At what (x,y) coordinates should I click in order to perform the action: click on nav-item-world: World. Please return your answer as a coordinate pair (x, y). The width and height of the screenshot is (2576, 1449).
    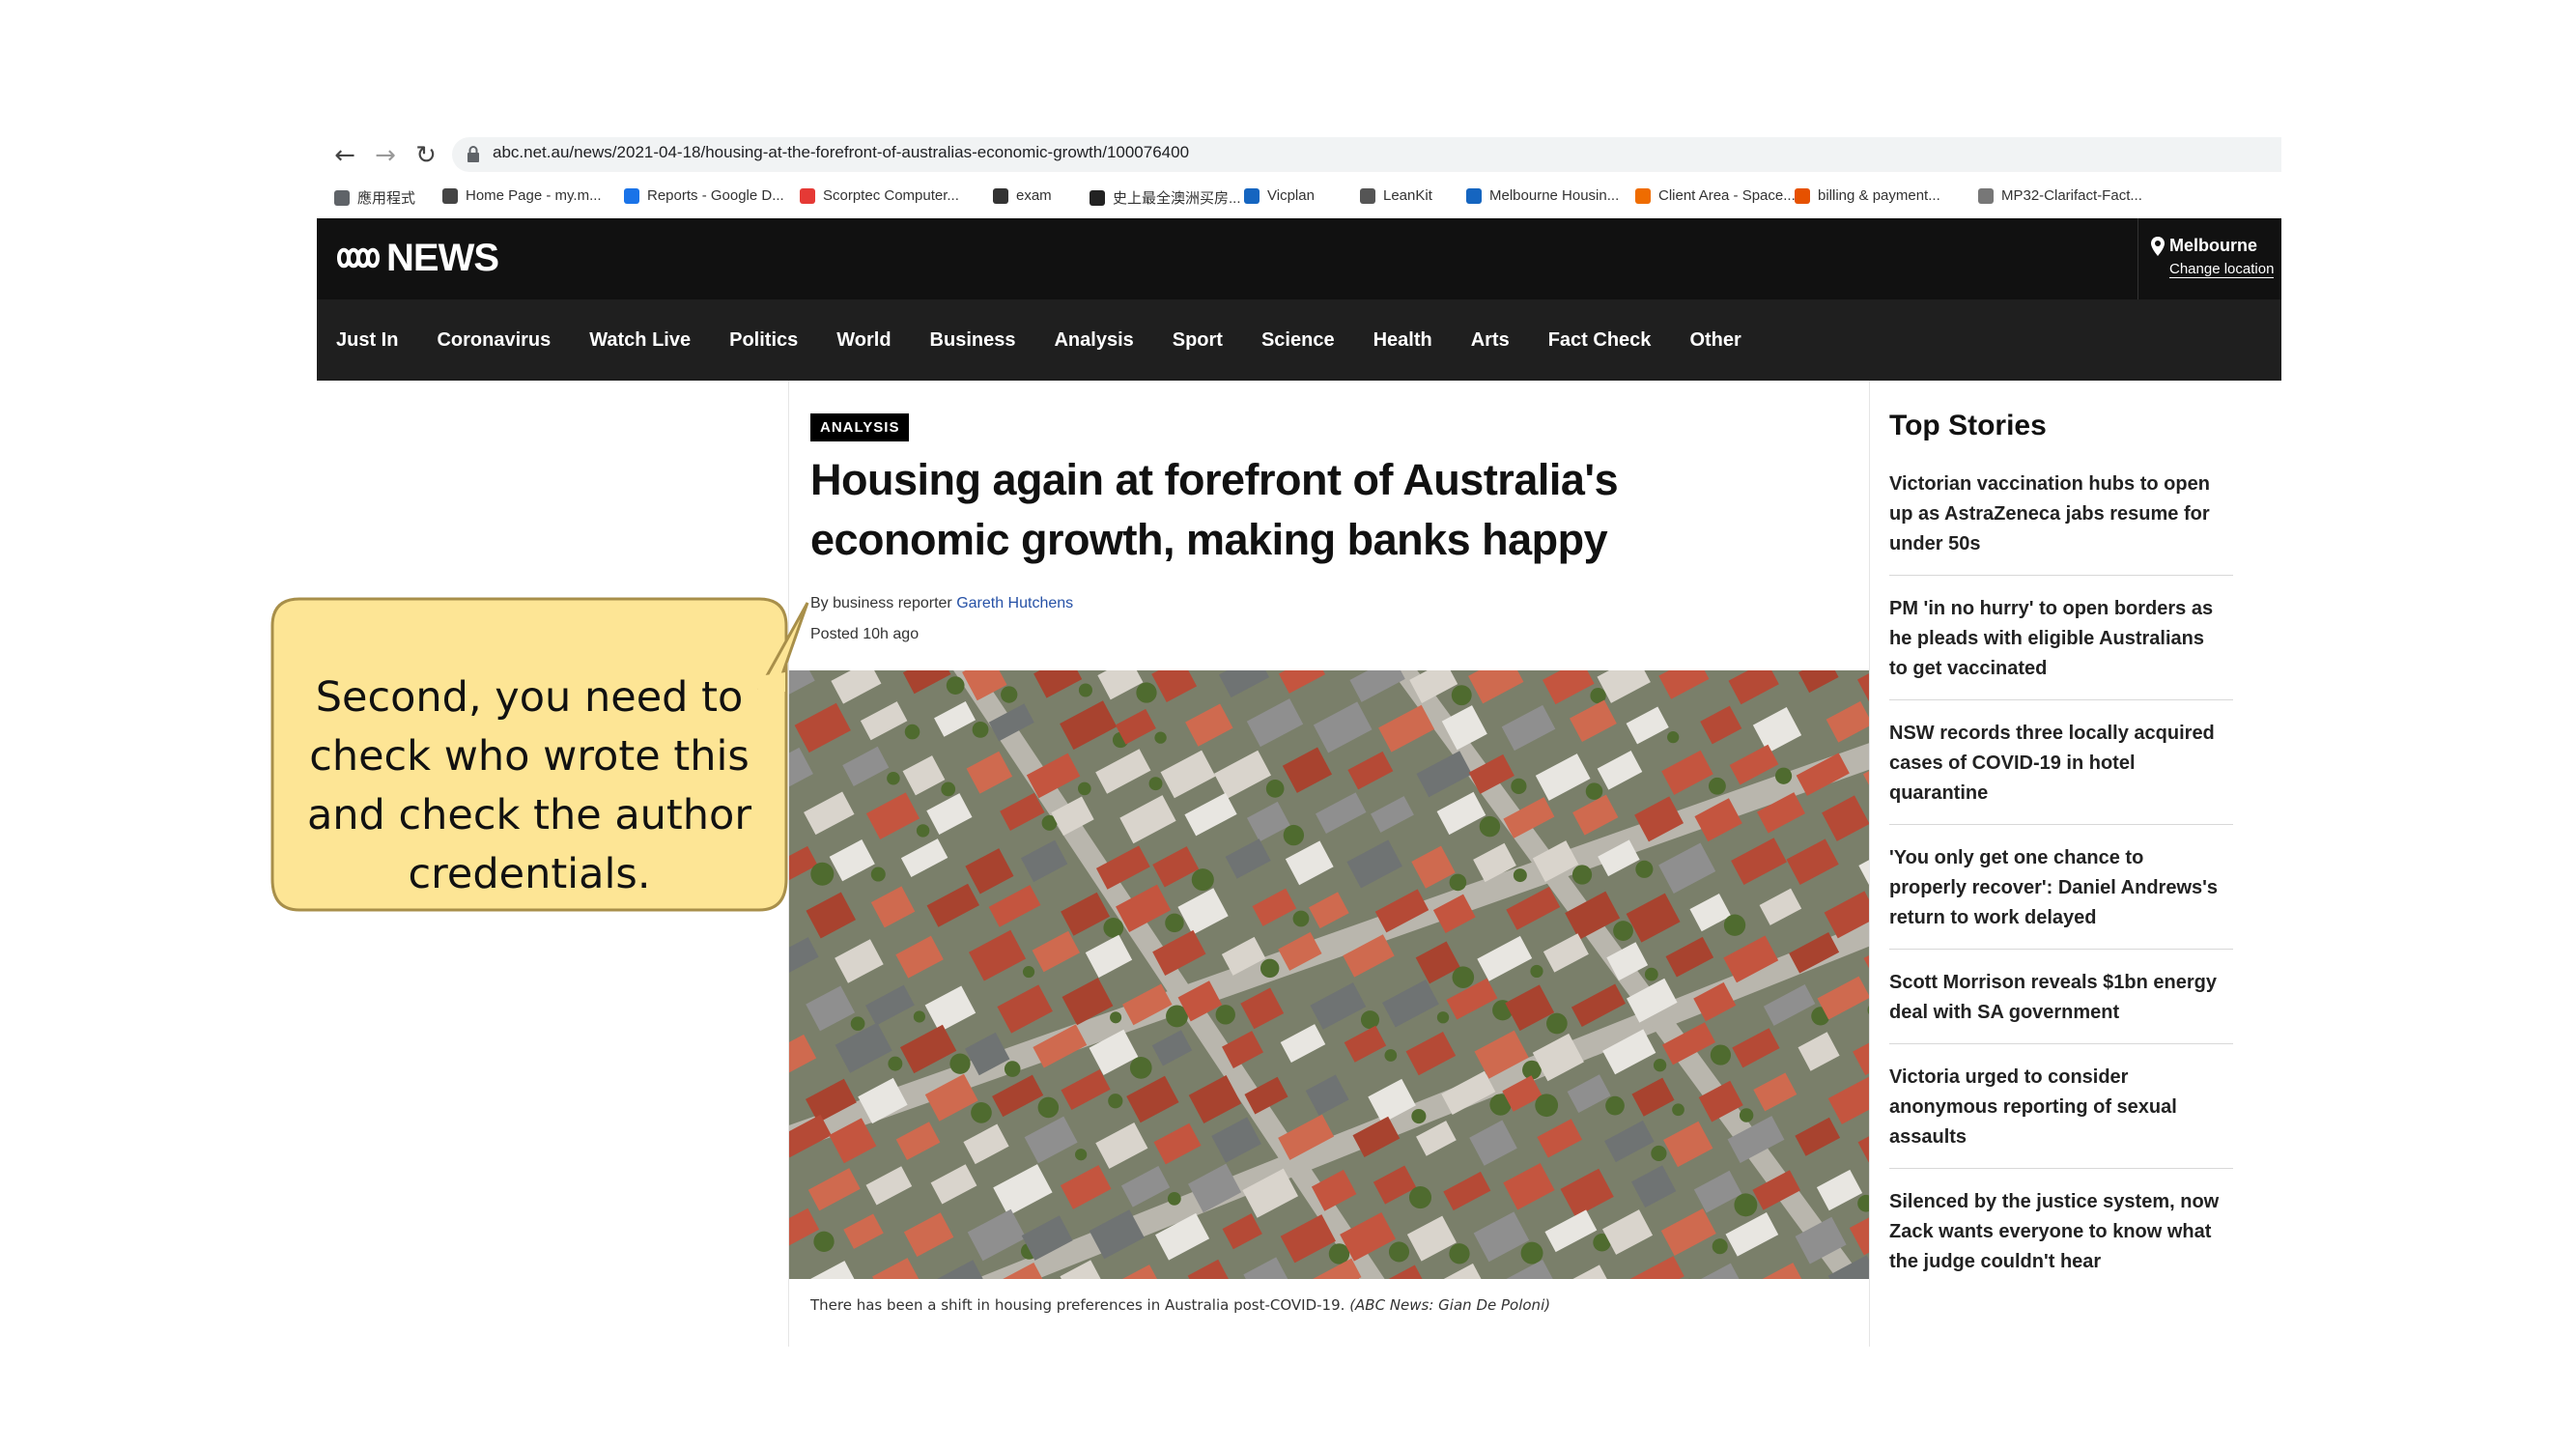
    Looking at the image, I should click on (863, 340).